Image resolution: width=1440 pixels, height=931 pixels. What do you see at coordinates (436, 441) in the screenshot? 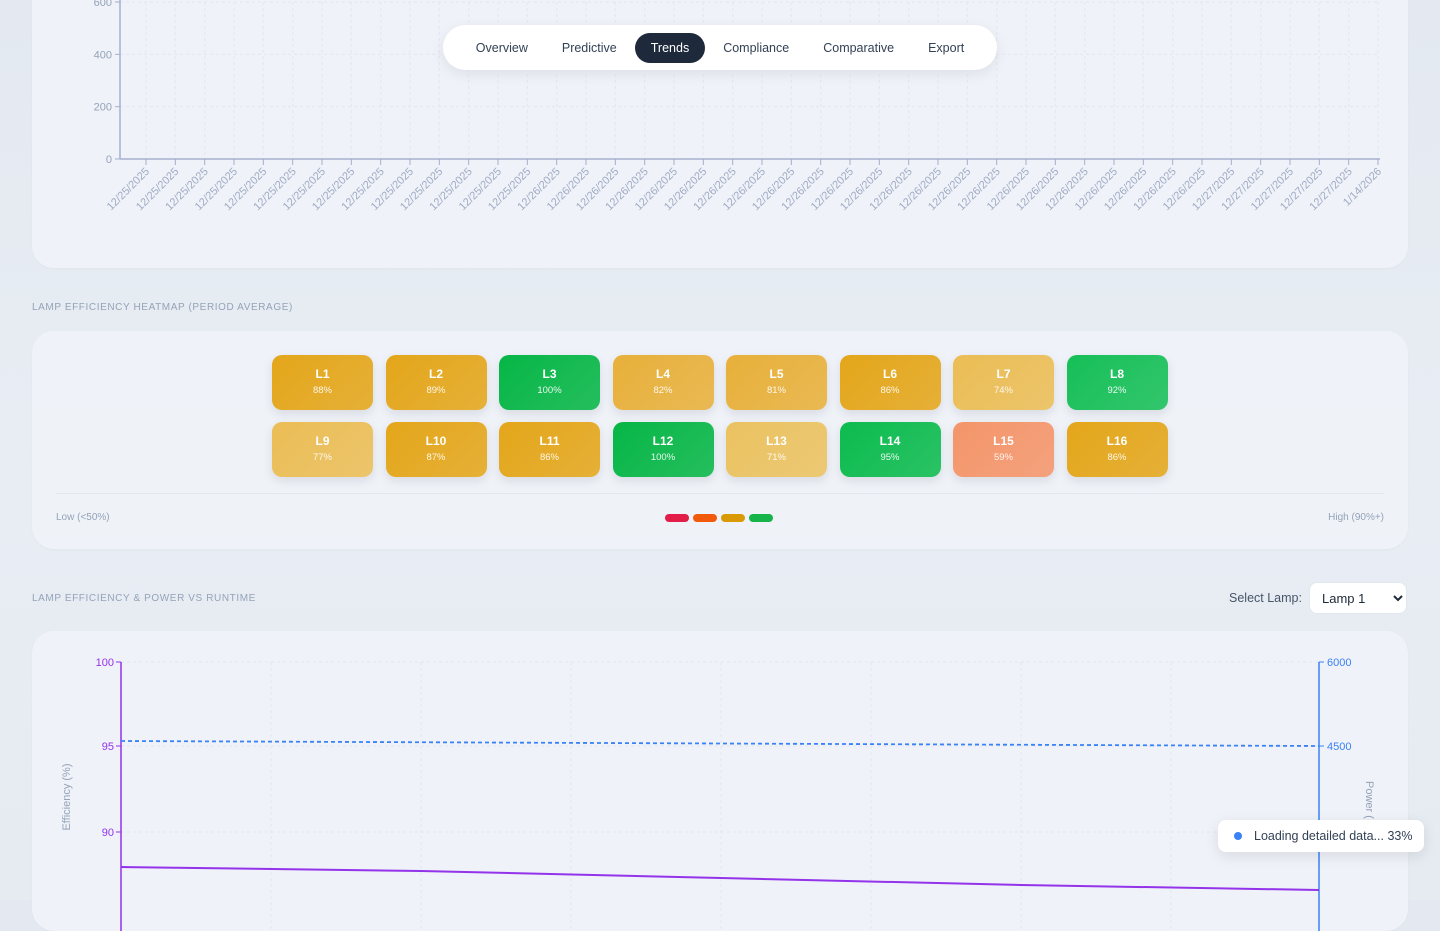
I see `tile-name: L10` at bounding box center [436, 441].